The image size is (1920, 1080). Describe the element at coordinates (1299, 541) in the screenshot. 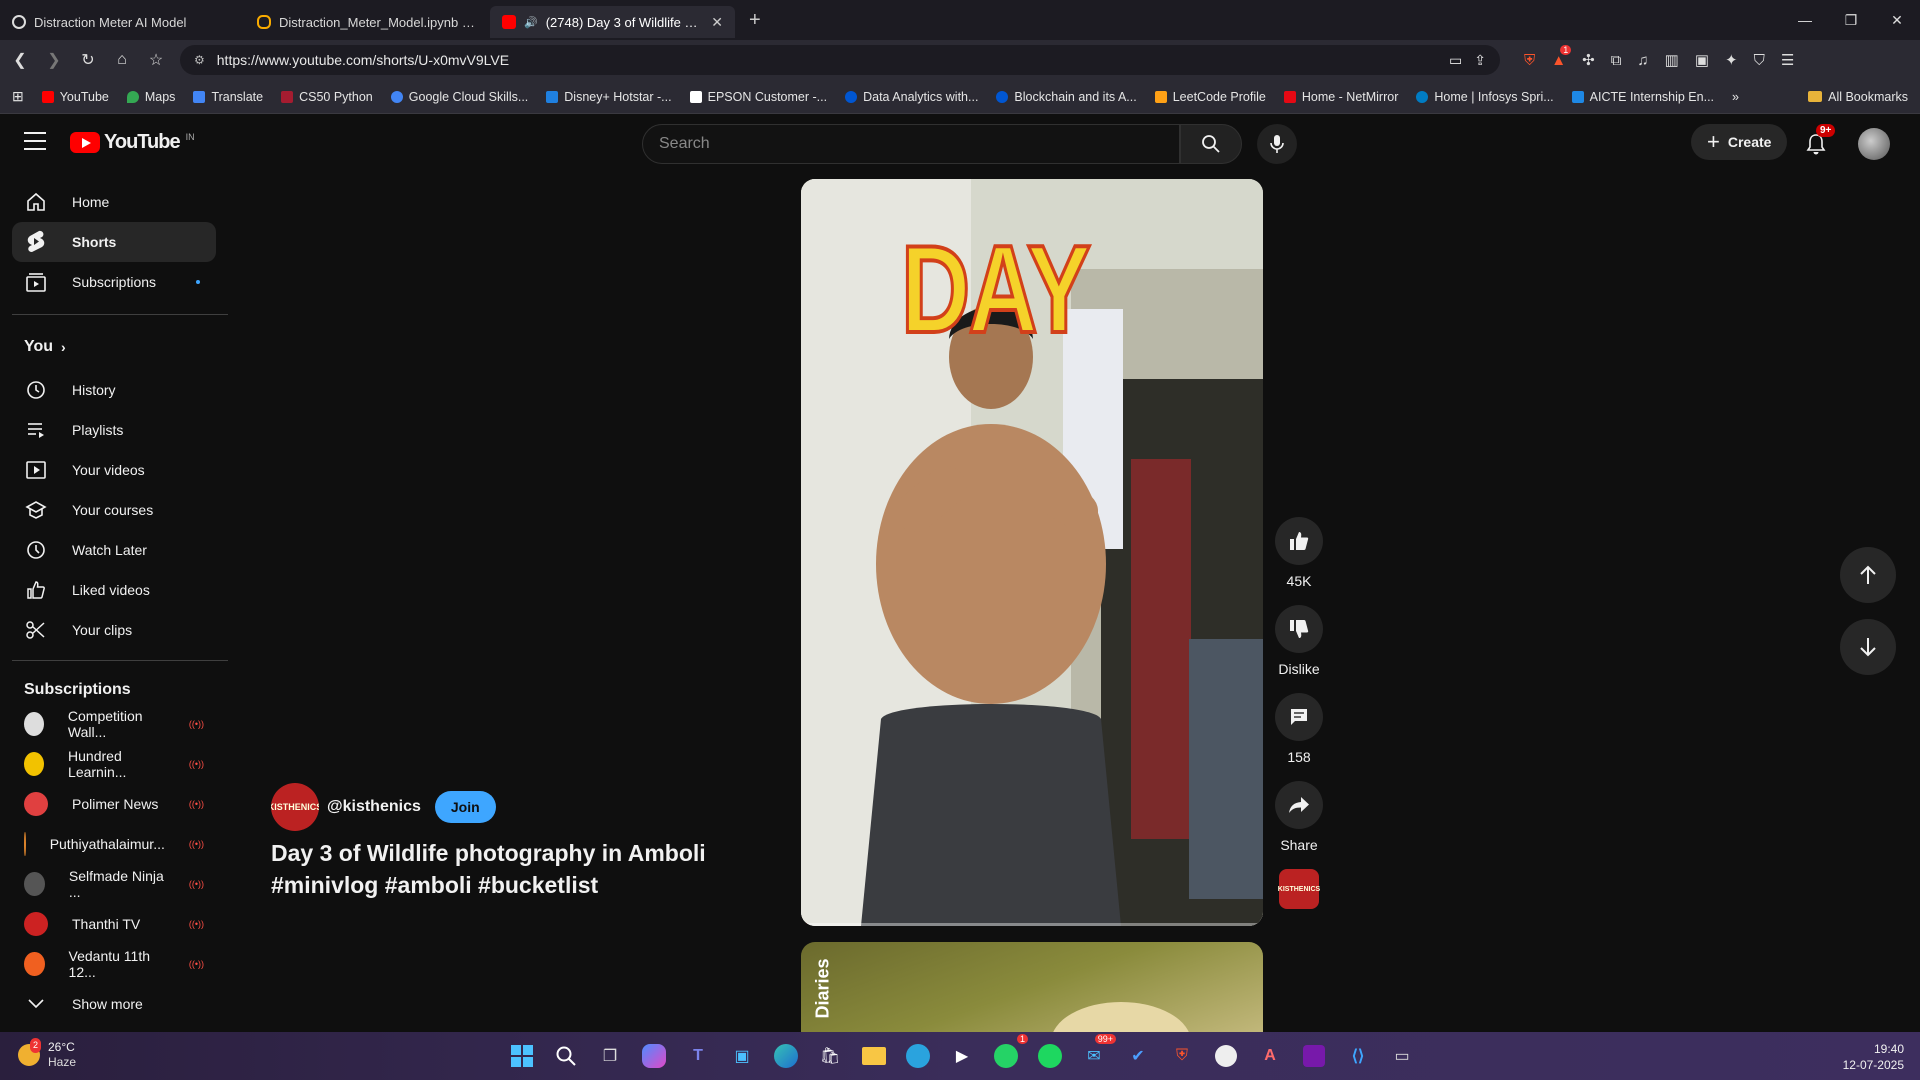

I see `like-button` at that location.